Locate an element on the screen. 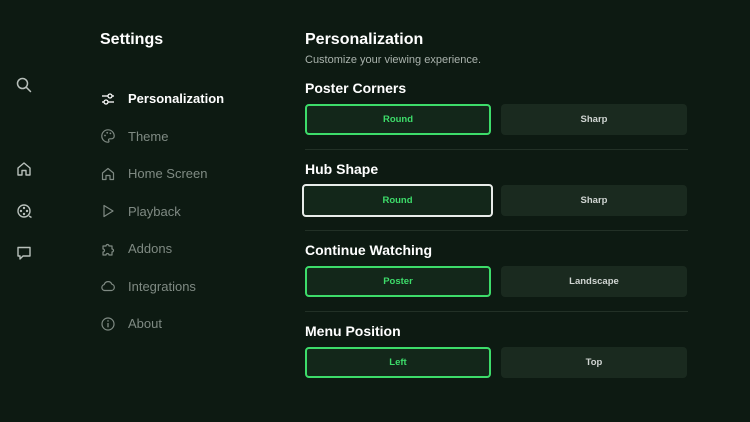  sidebar-item-personalization: Personalization is located at coordinates (190, 99).